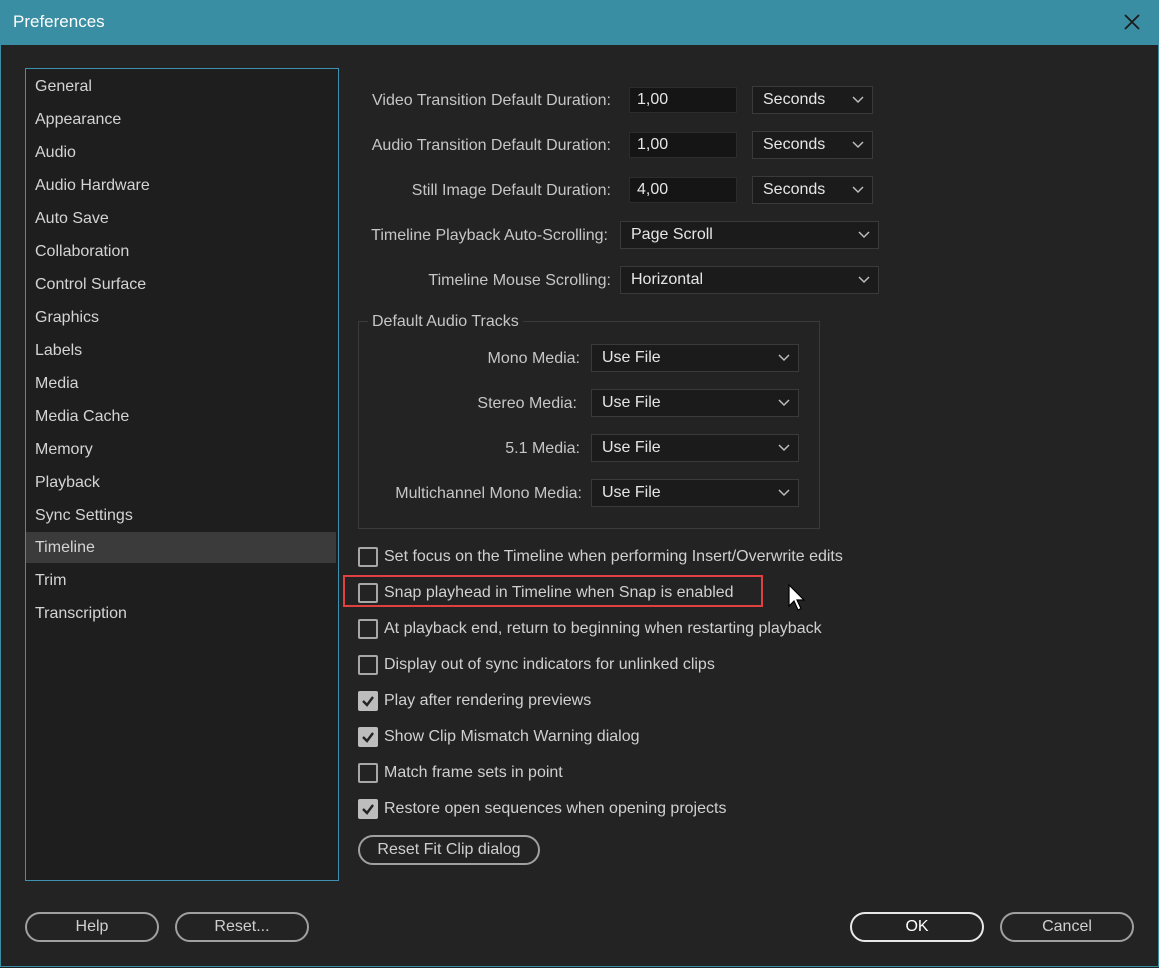 The height and width of the screenshot is (968, 1159). I want to click on checkbox-restore-sequences, so click(368, 809).